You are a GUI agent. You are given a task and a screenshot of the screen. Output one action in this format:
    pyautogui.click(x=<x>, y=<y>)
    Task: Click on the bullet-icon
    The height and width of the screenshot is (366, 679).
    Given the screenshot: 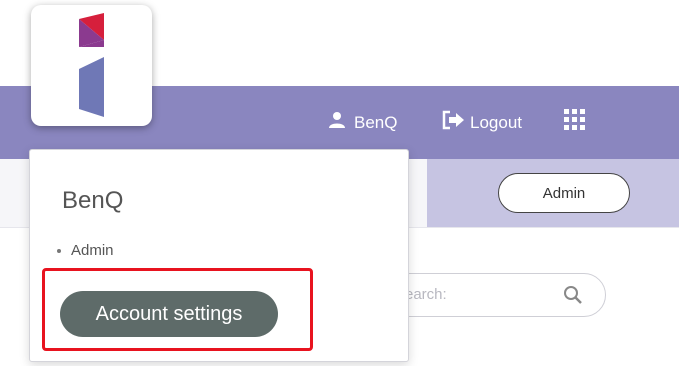 What is the action you would take?
    pyautogui.click(x=59, y=250)
    